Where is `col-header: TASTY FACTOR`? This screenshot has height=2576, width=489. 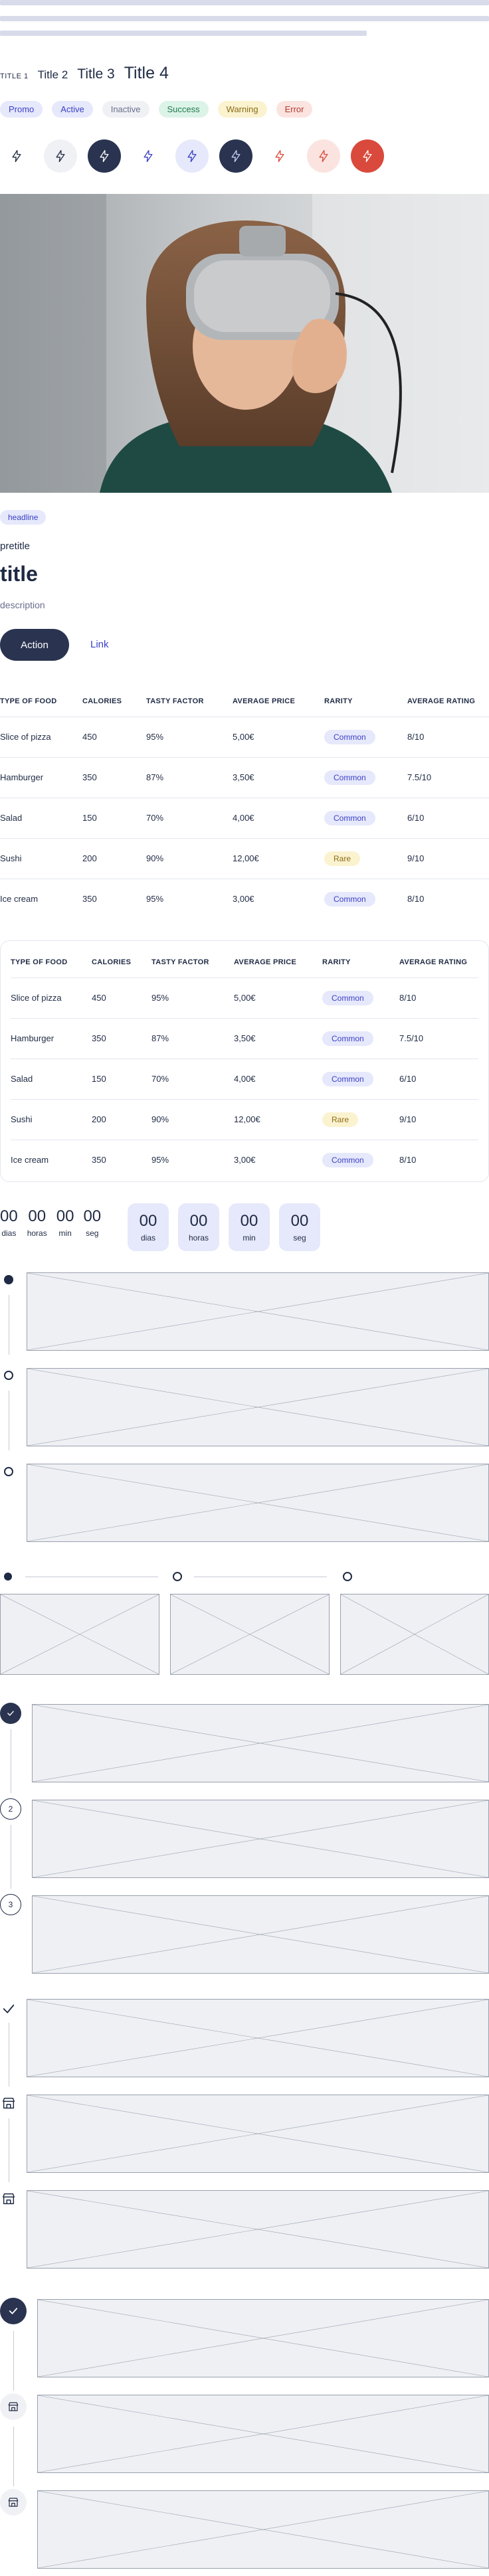 col-header: TASTY FACTOR is located at coordinates (175, 701).